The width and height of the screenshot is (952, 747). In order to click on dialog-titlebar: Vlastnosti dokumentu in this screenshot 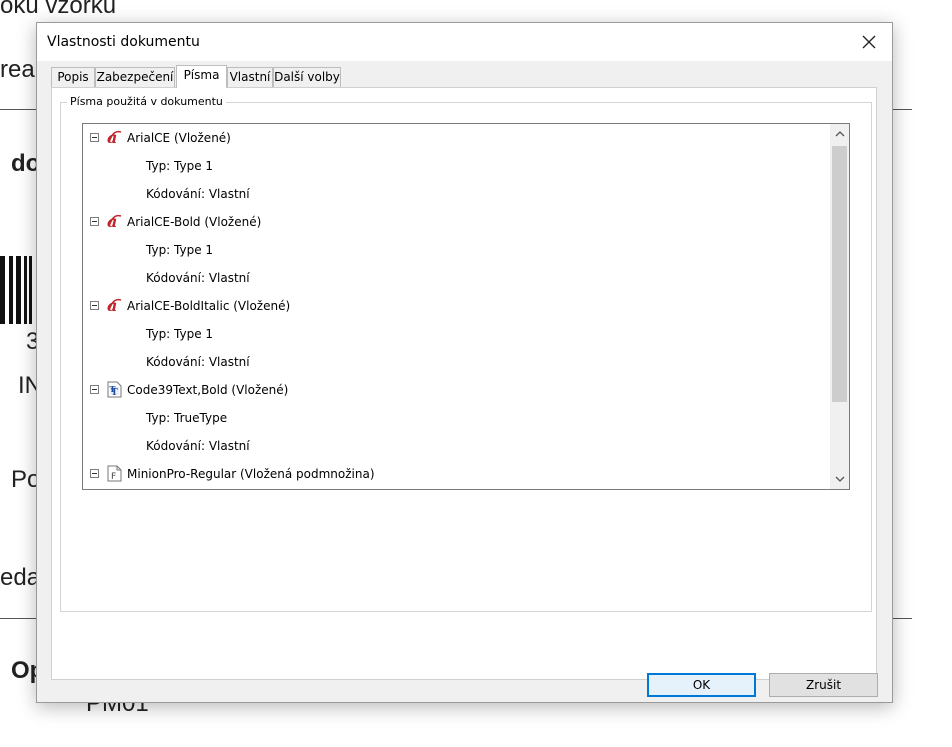, I will do `click(464, 42)`.